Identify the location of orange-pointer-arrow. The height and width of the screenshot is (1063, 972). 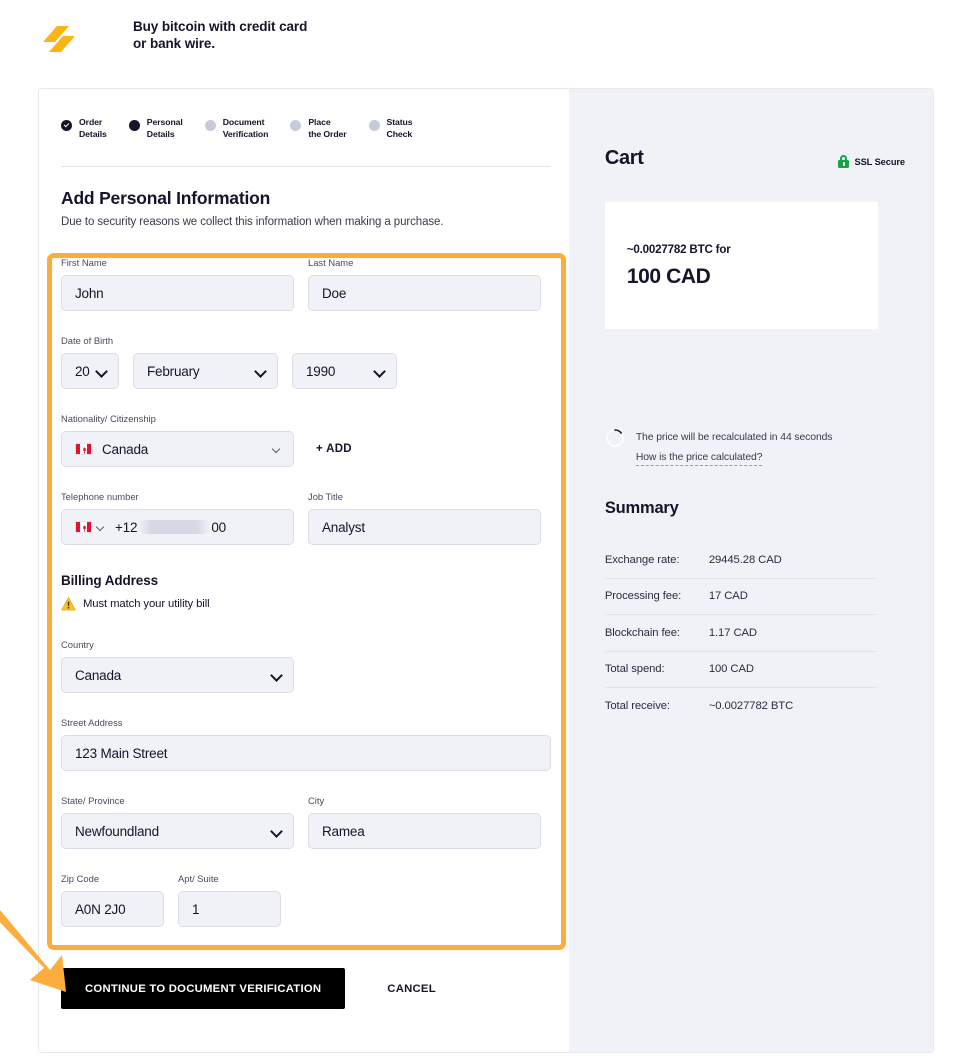
(40, 952).